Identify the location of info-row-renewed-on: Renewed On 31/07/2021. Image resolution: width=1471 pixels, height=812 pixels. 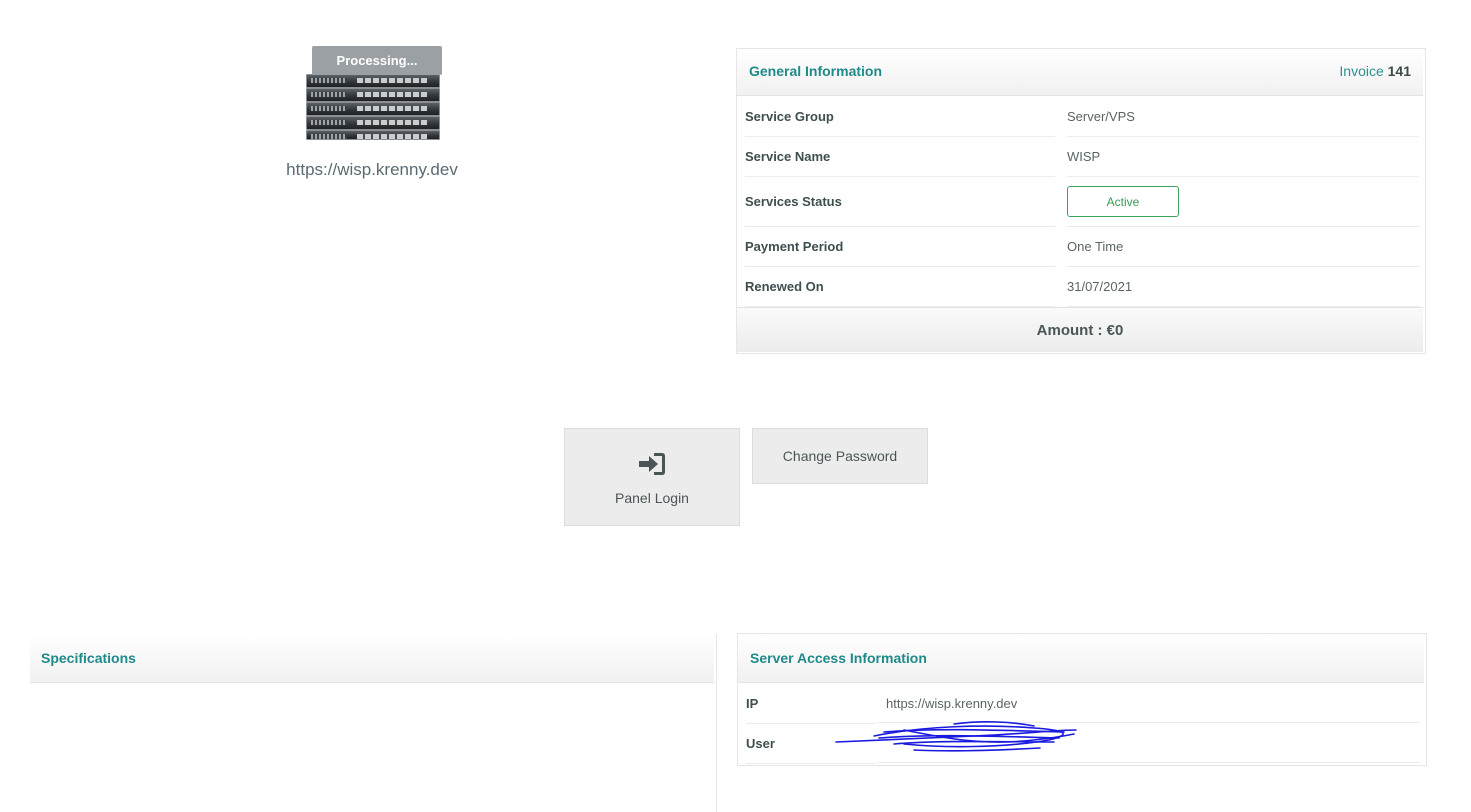
(1080, 287).